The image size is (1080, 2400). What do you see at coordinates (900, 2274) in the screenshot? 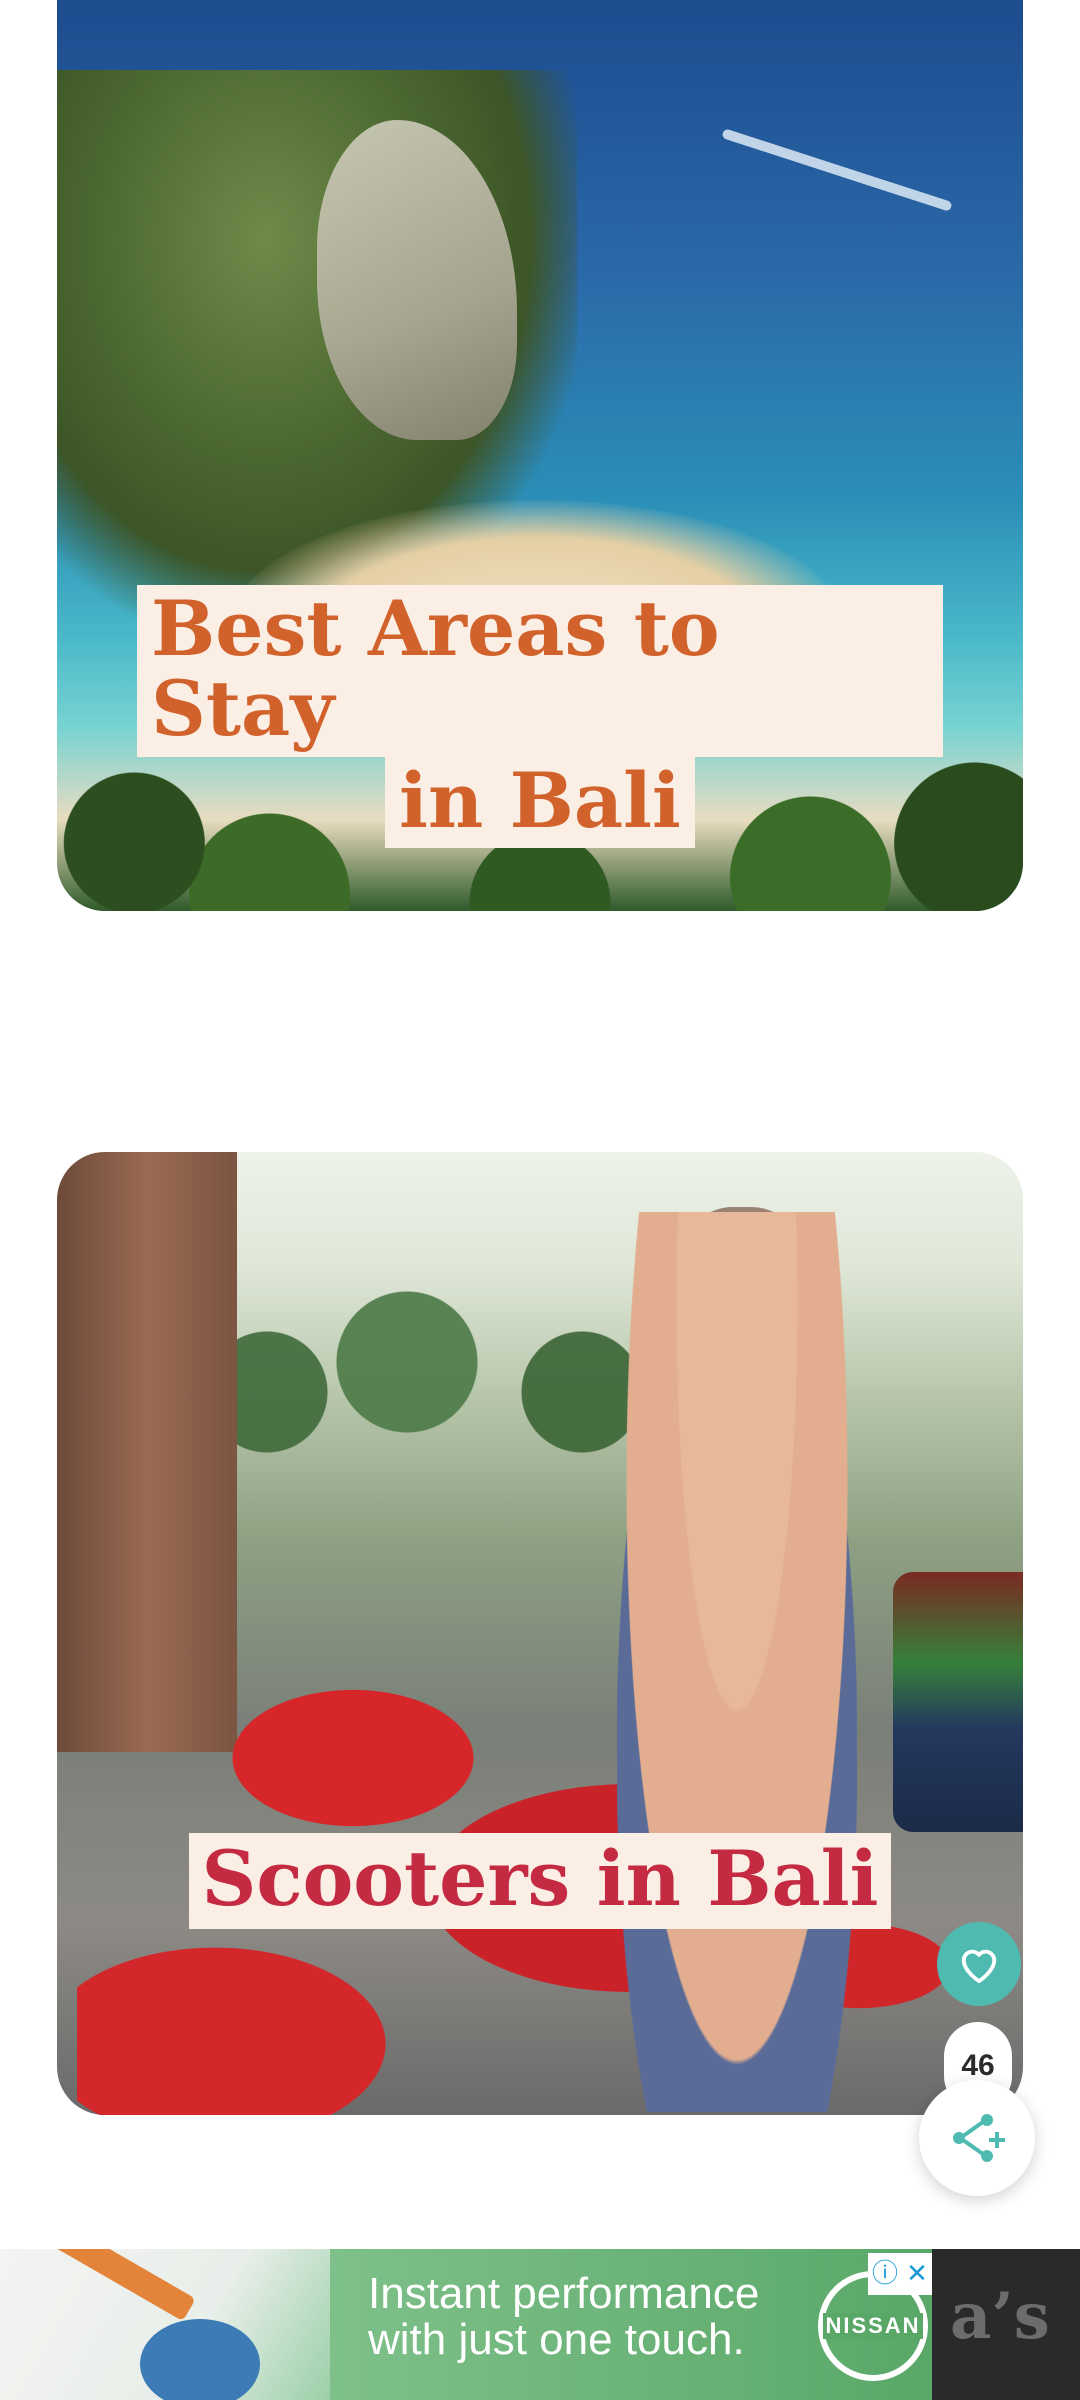
I see `ad-choices: ⓘ ✕` at bounding box center [900, 2274].